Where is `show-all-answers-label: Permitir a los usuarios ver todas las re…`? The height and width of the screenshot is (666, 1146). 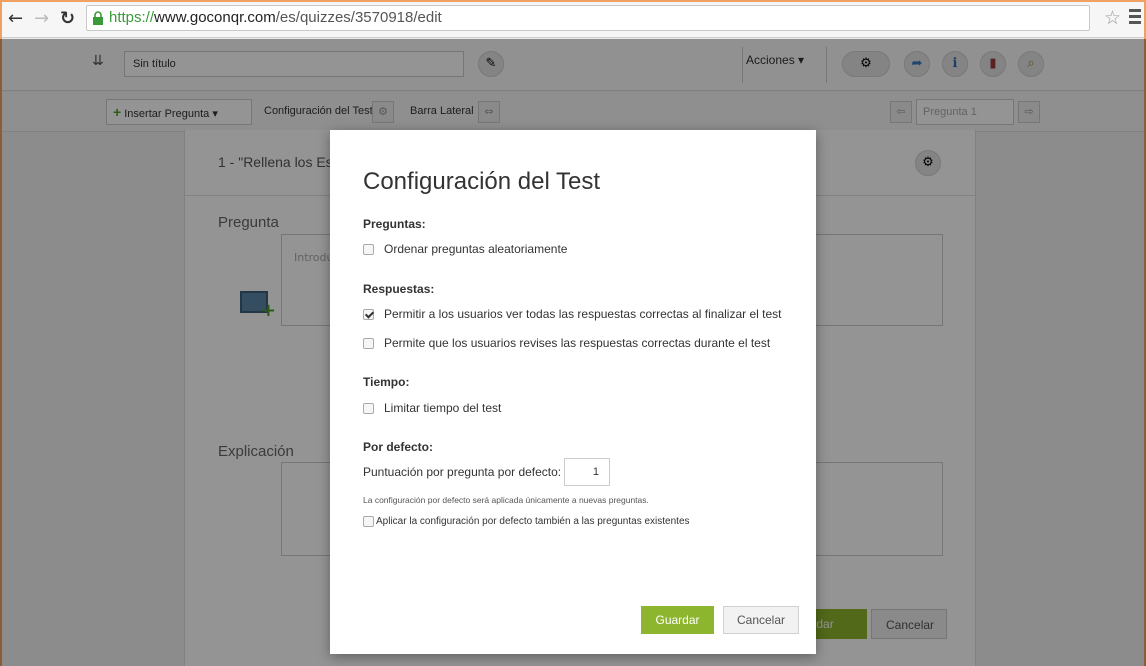
show-all-answers-label: Permitir a los usuarios ver todas las re… is located at coordinates (583, 314).